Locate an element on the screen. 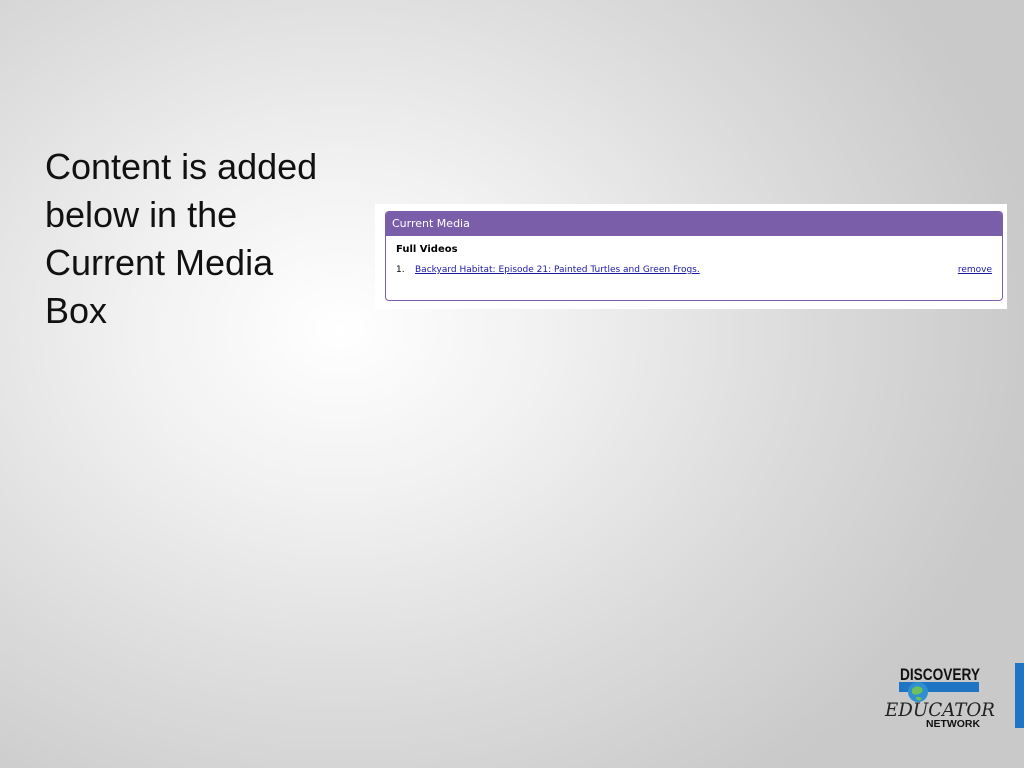 Image resolution: width=1024 pixels, height=768 pixels. logo-educator-text: EDUCATOR is located at coordinates (939, 710).